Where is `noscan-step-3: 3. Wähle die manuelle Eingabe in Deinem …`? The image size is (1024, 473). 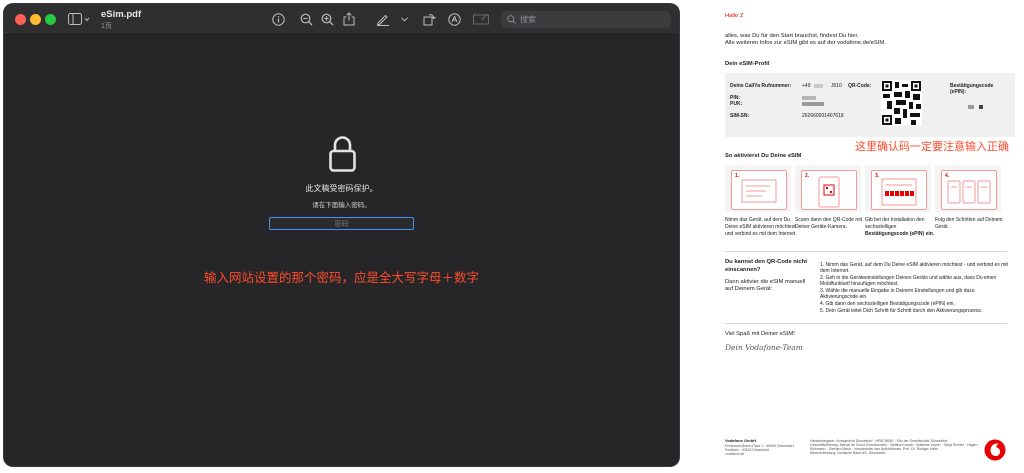
noscan-step-3: 3. Wähle die manuelle Eingabe in Deinem … is located at coordinates (897, 294).